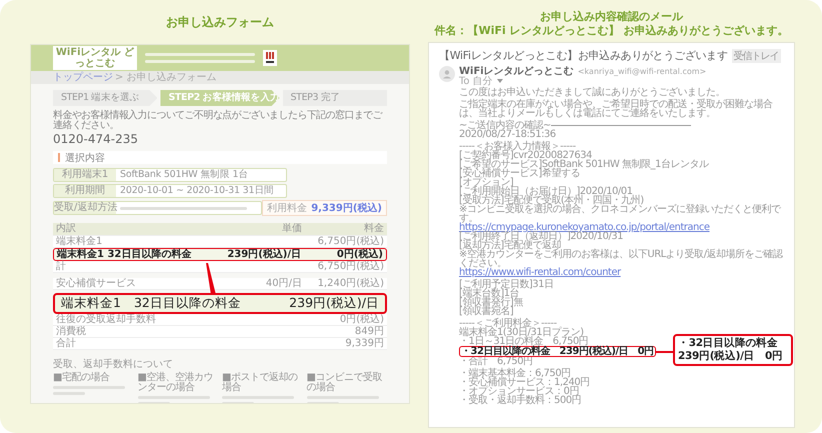 This screenshot has width=822, height=433. Describe the element at coordinates (260, 383) in the screenshot. I see `notes-heading: ■ポストで返却の場合` at that location.